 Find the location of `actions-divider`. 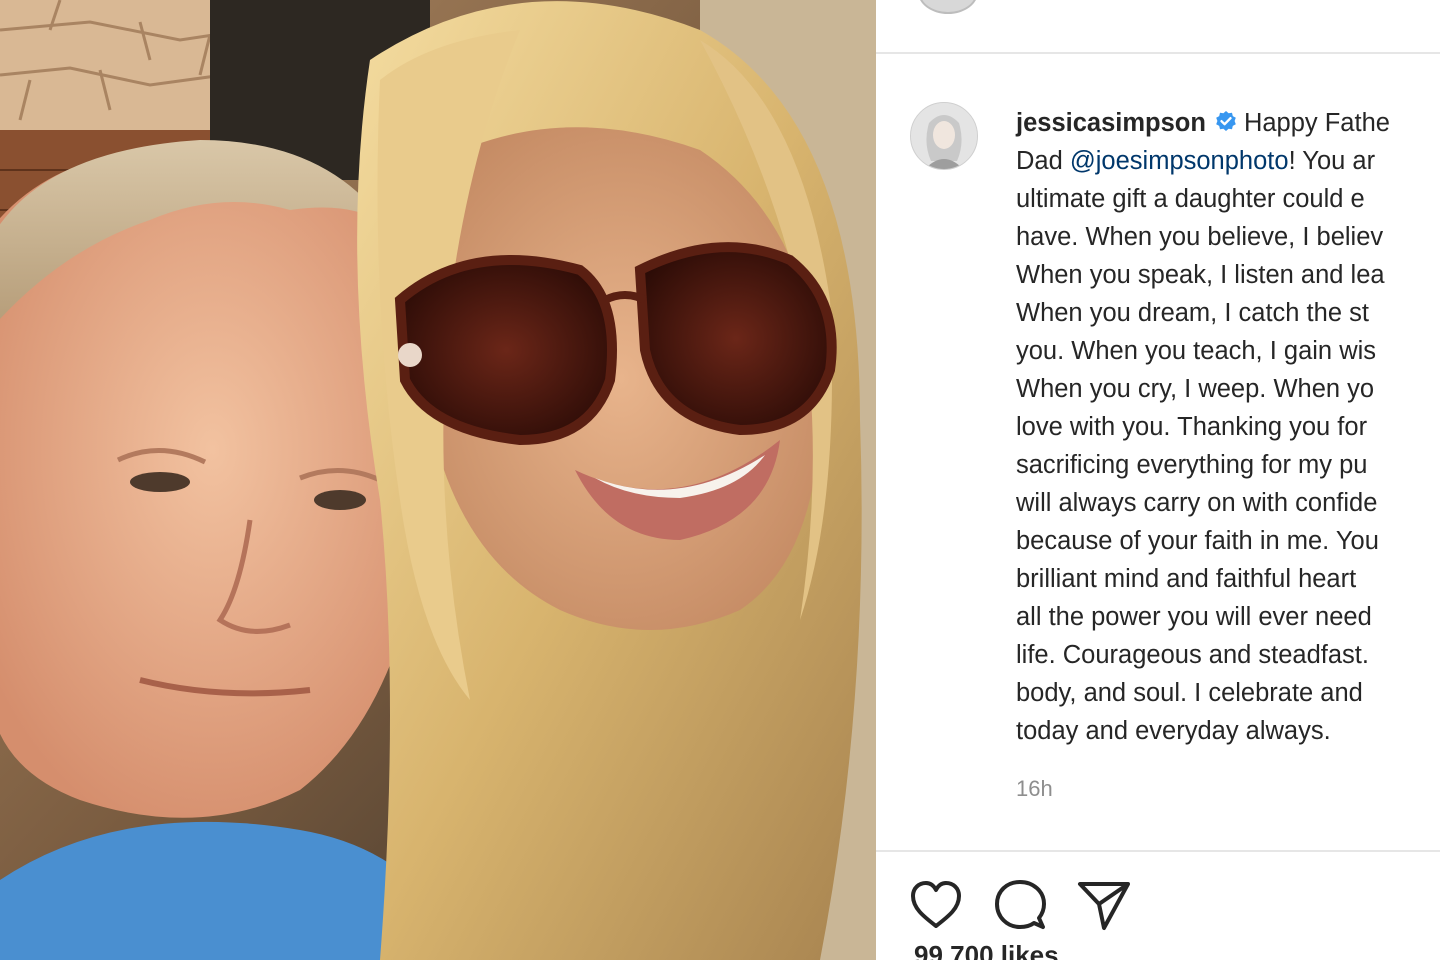

actions-divider is located at coordinates (1158, 851).